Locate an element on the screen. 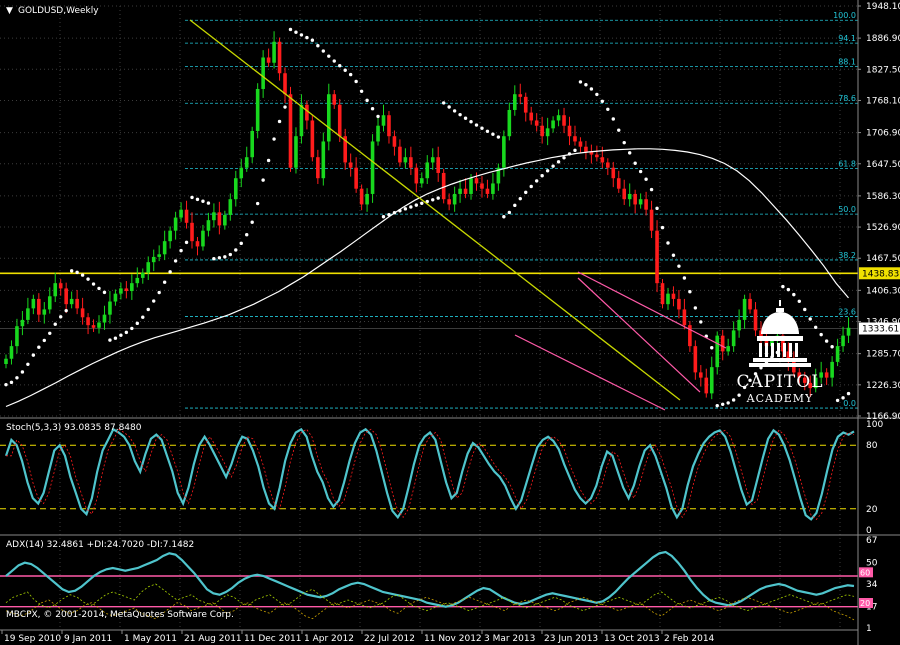 The width and height of the screenshot is (900, 645). stoch-tick-label: 0 is located at coordinates (869, 531).